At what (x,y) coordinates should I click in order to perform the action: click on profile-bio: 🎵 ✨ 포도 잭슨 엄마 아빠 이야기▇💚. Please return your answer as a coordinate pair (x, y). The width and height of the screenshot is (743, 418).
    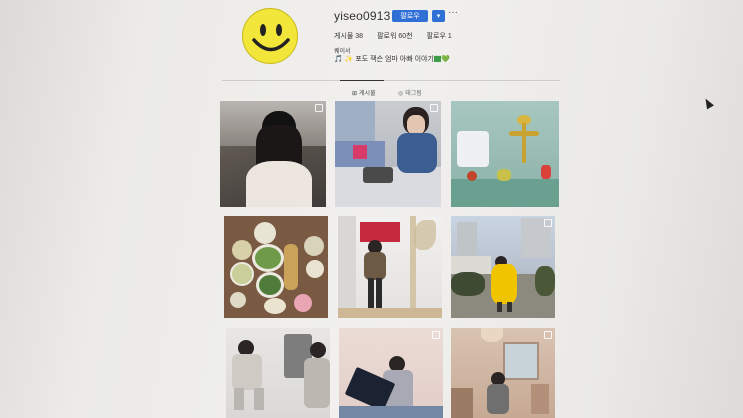
    Looking at the image, I should click on (392, 59).